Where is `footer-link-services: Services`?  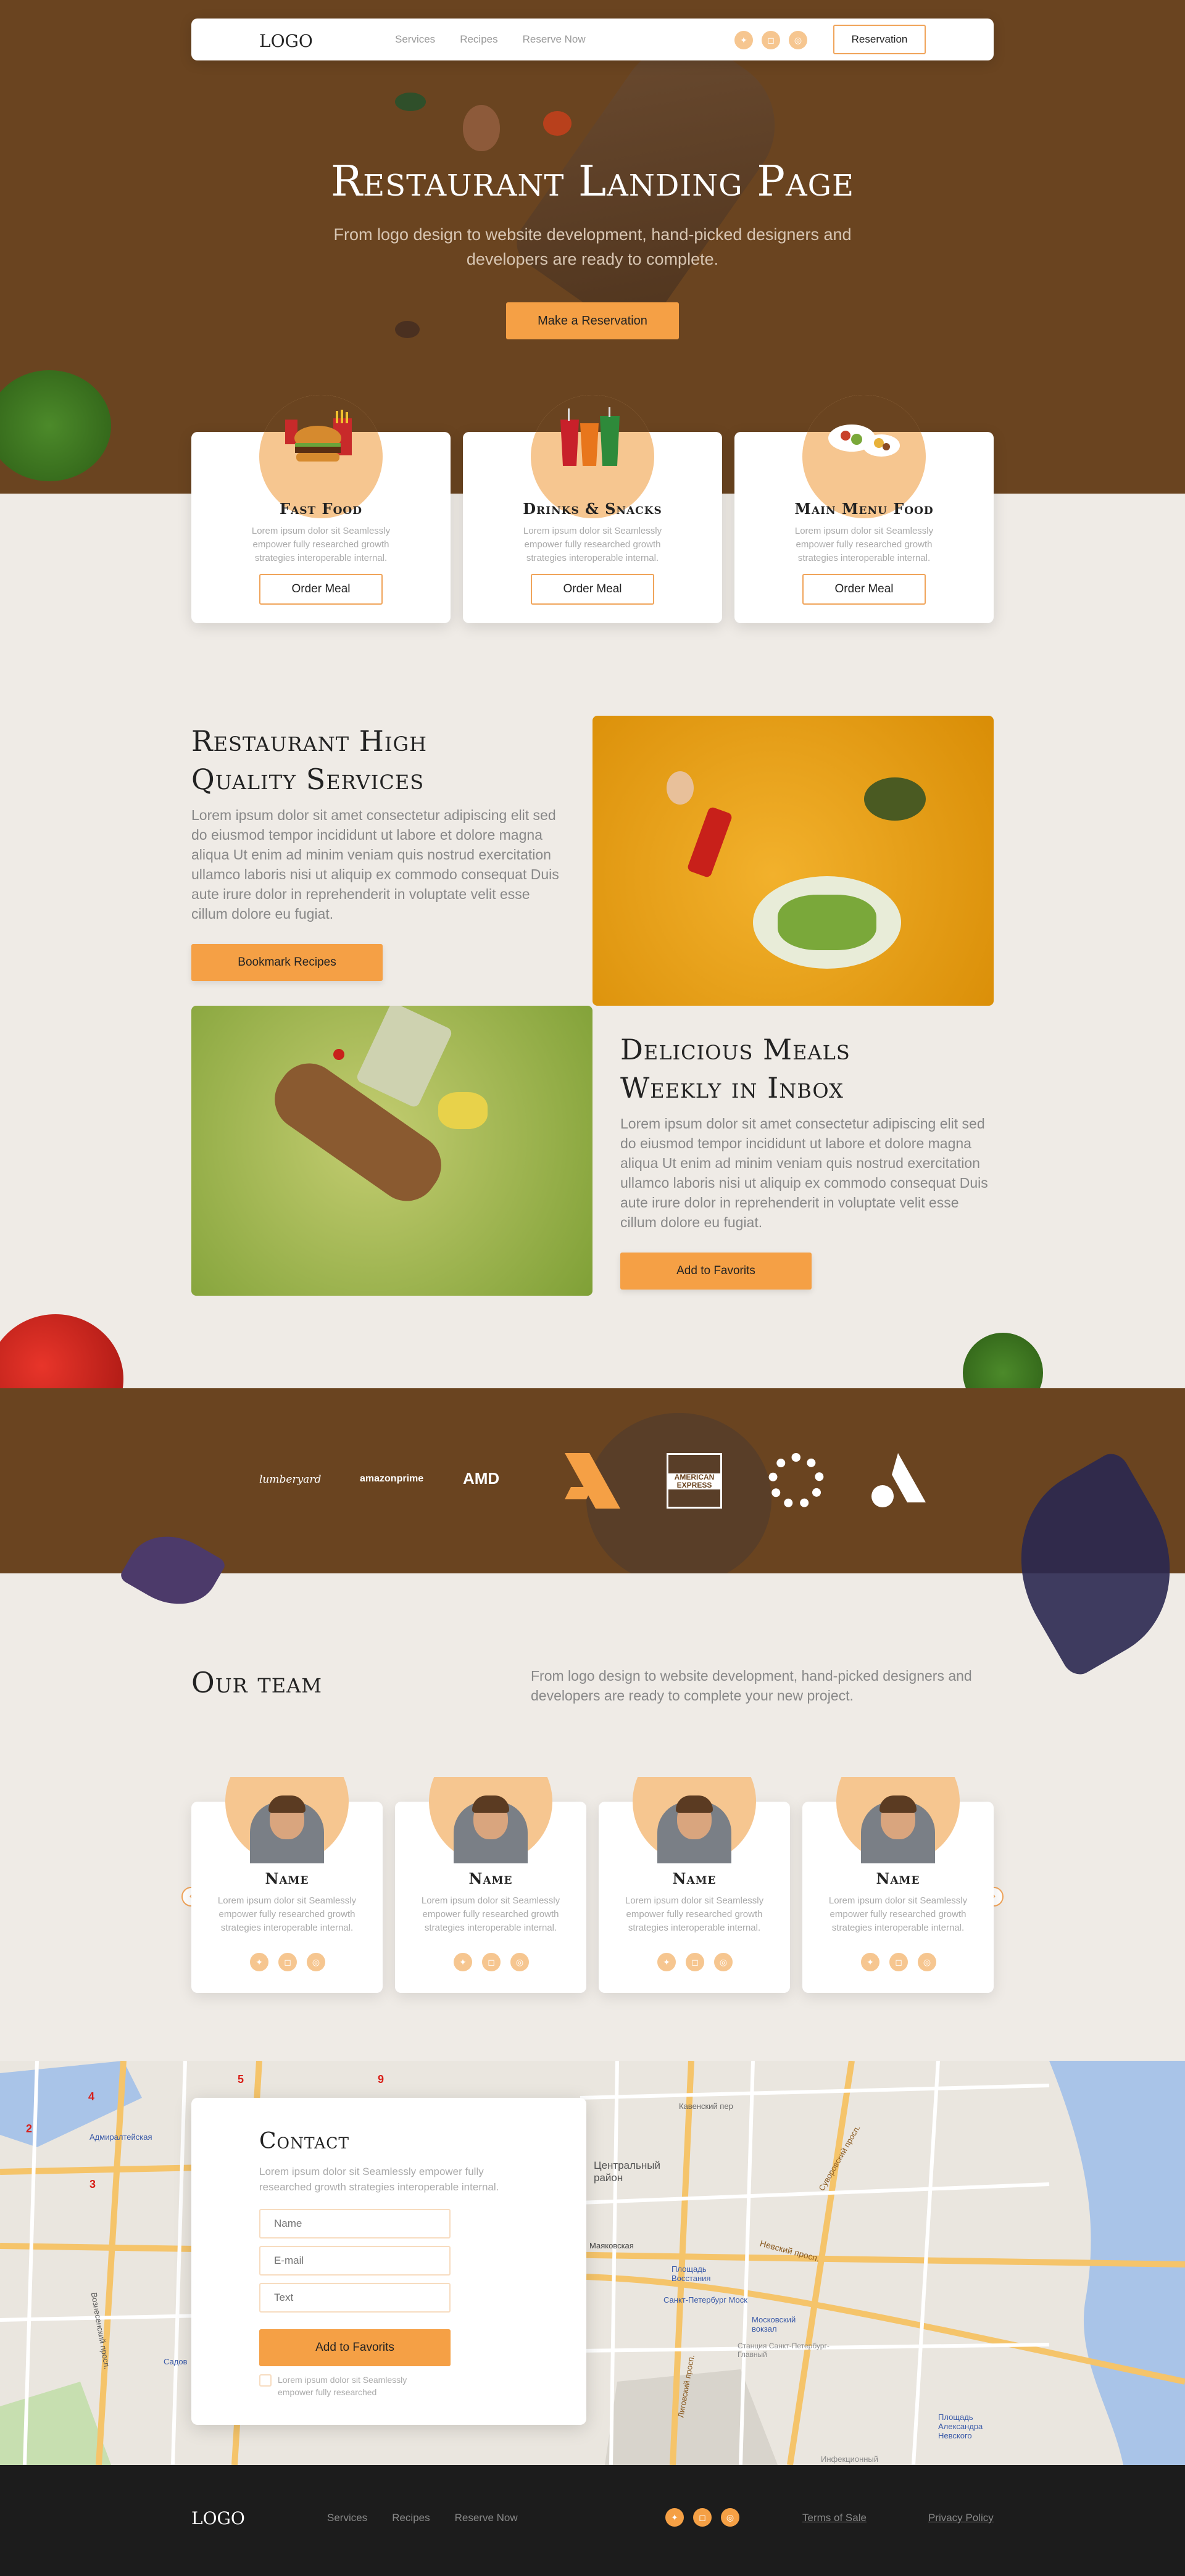
footer-link-services: Services is located at coordinates (347, 2518).